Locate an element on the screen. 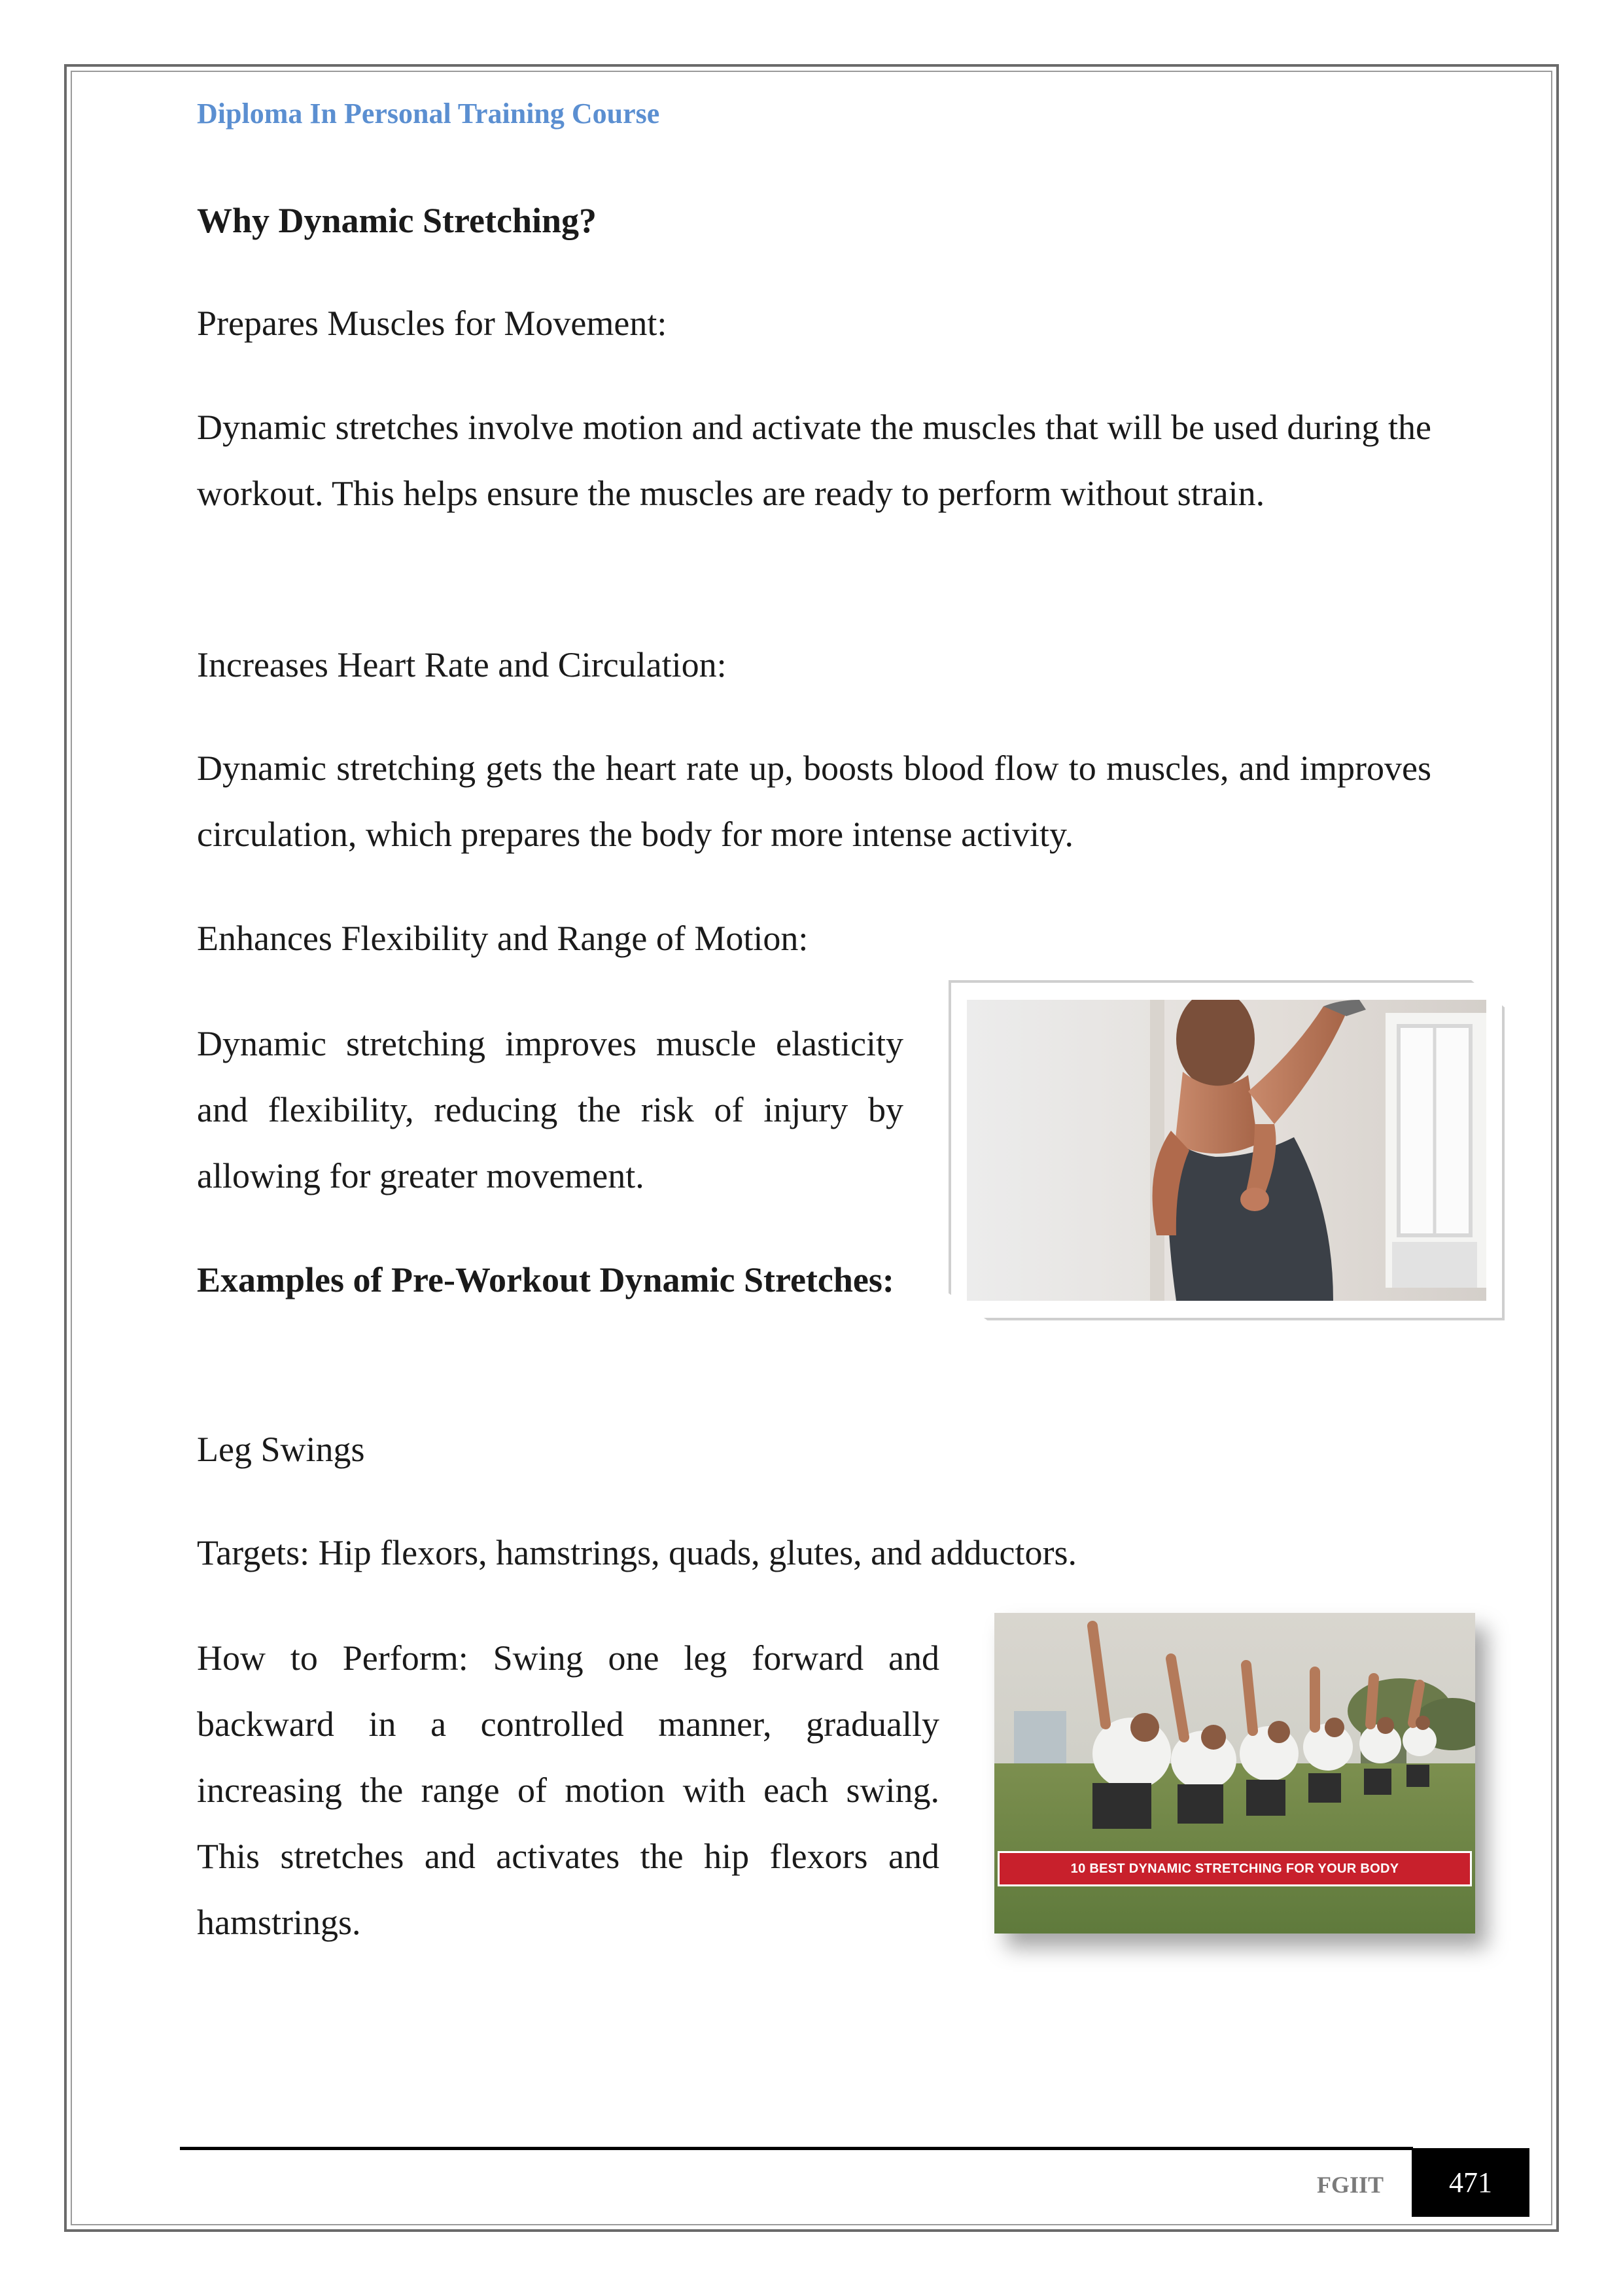 The height and width of the screenshot is (2296, 1623). arm-stretch-photo is located at coordinates (1227, 1150).